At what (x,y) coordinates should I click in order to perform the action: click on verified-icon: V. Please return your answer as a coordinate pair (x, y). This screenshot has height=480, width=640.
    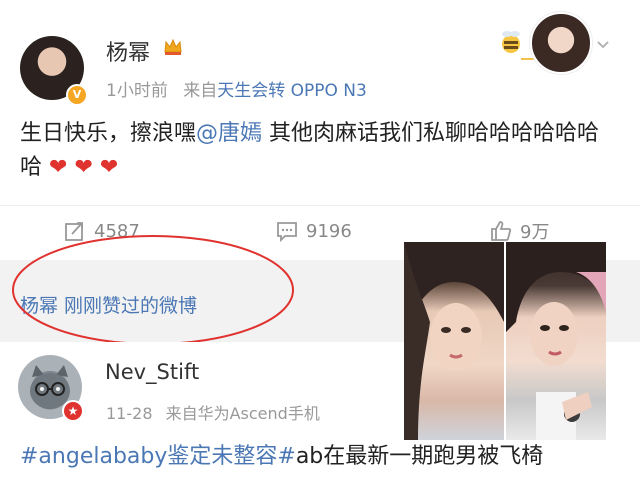
    Looking at the image, I should click on (77, 95).